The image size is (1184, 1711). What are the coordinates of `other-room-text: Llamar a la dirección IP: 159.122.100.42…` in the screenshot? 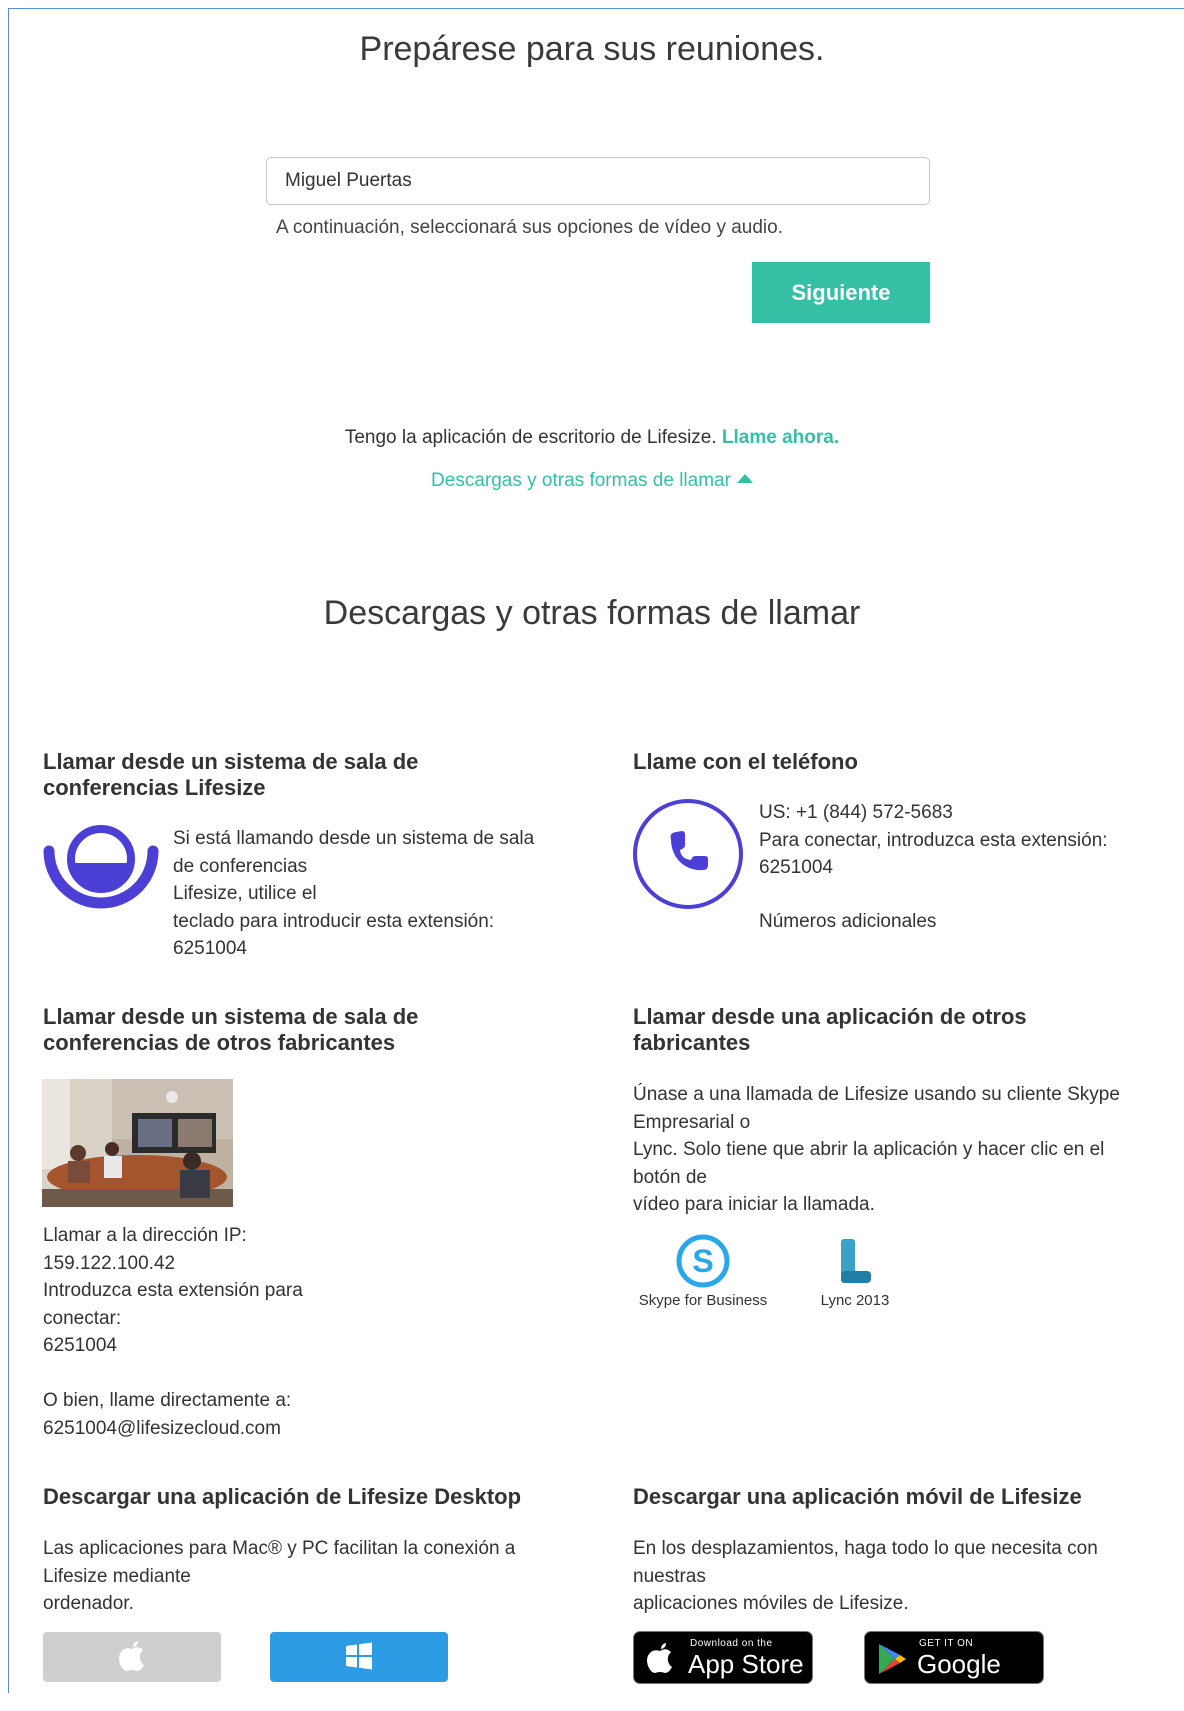 It's located at (173, 1291).